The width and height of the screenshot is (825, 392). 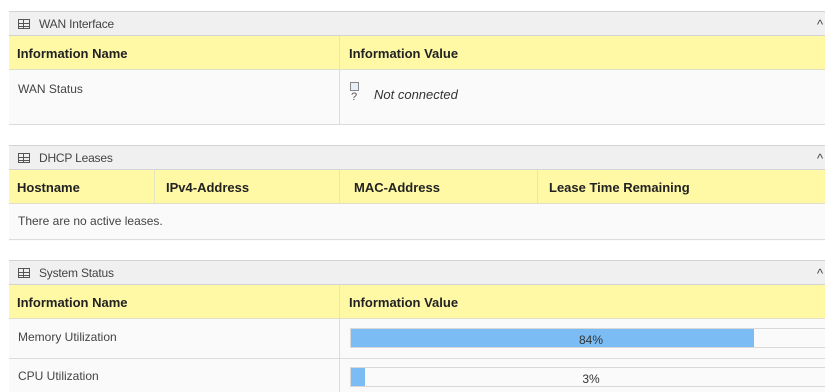 What do you see at coordinates (417, 158) in the screenshot?
I see `dhcp-panel-header: DHCP Leases ^` at bounding box center [417, 158].